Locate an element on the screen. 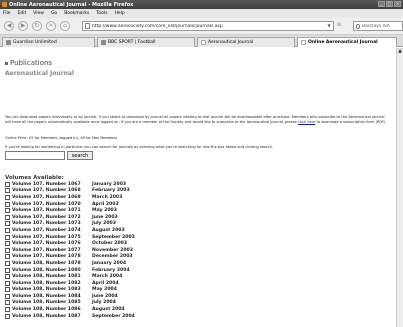 This screenshot has height=327, width=403. volume-name: Volume 108, Number 1083 is located at coordinates (46, 290).